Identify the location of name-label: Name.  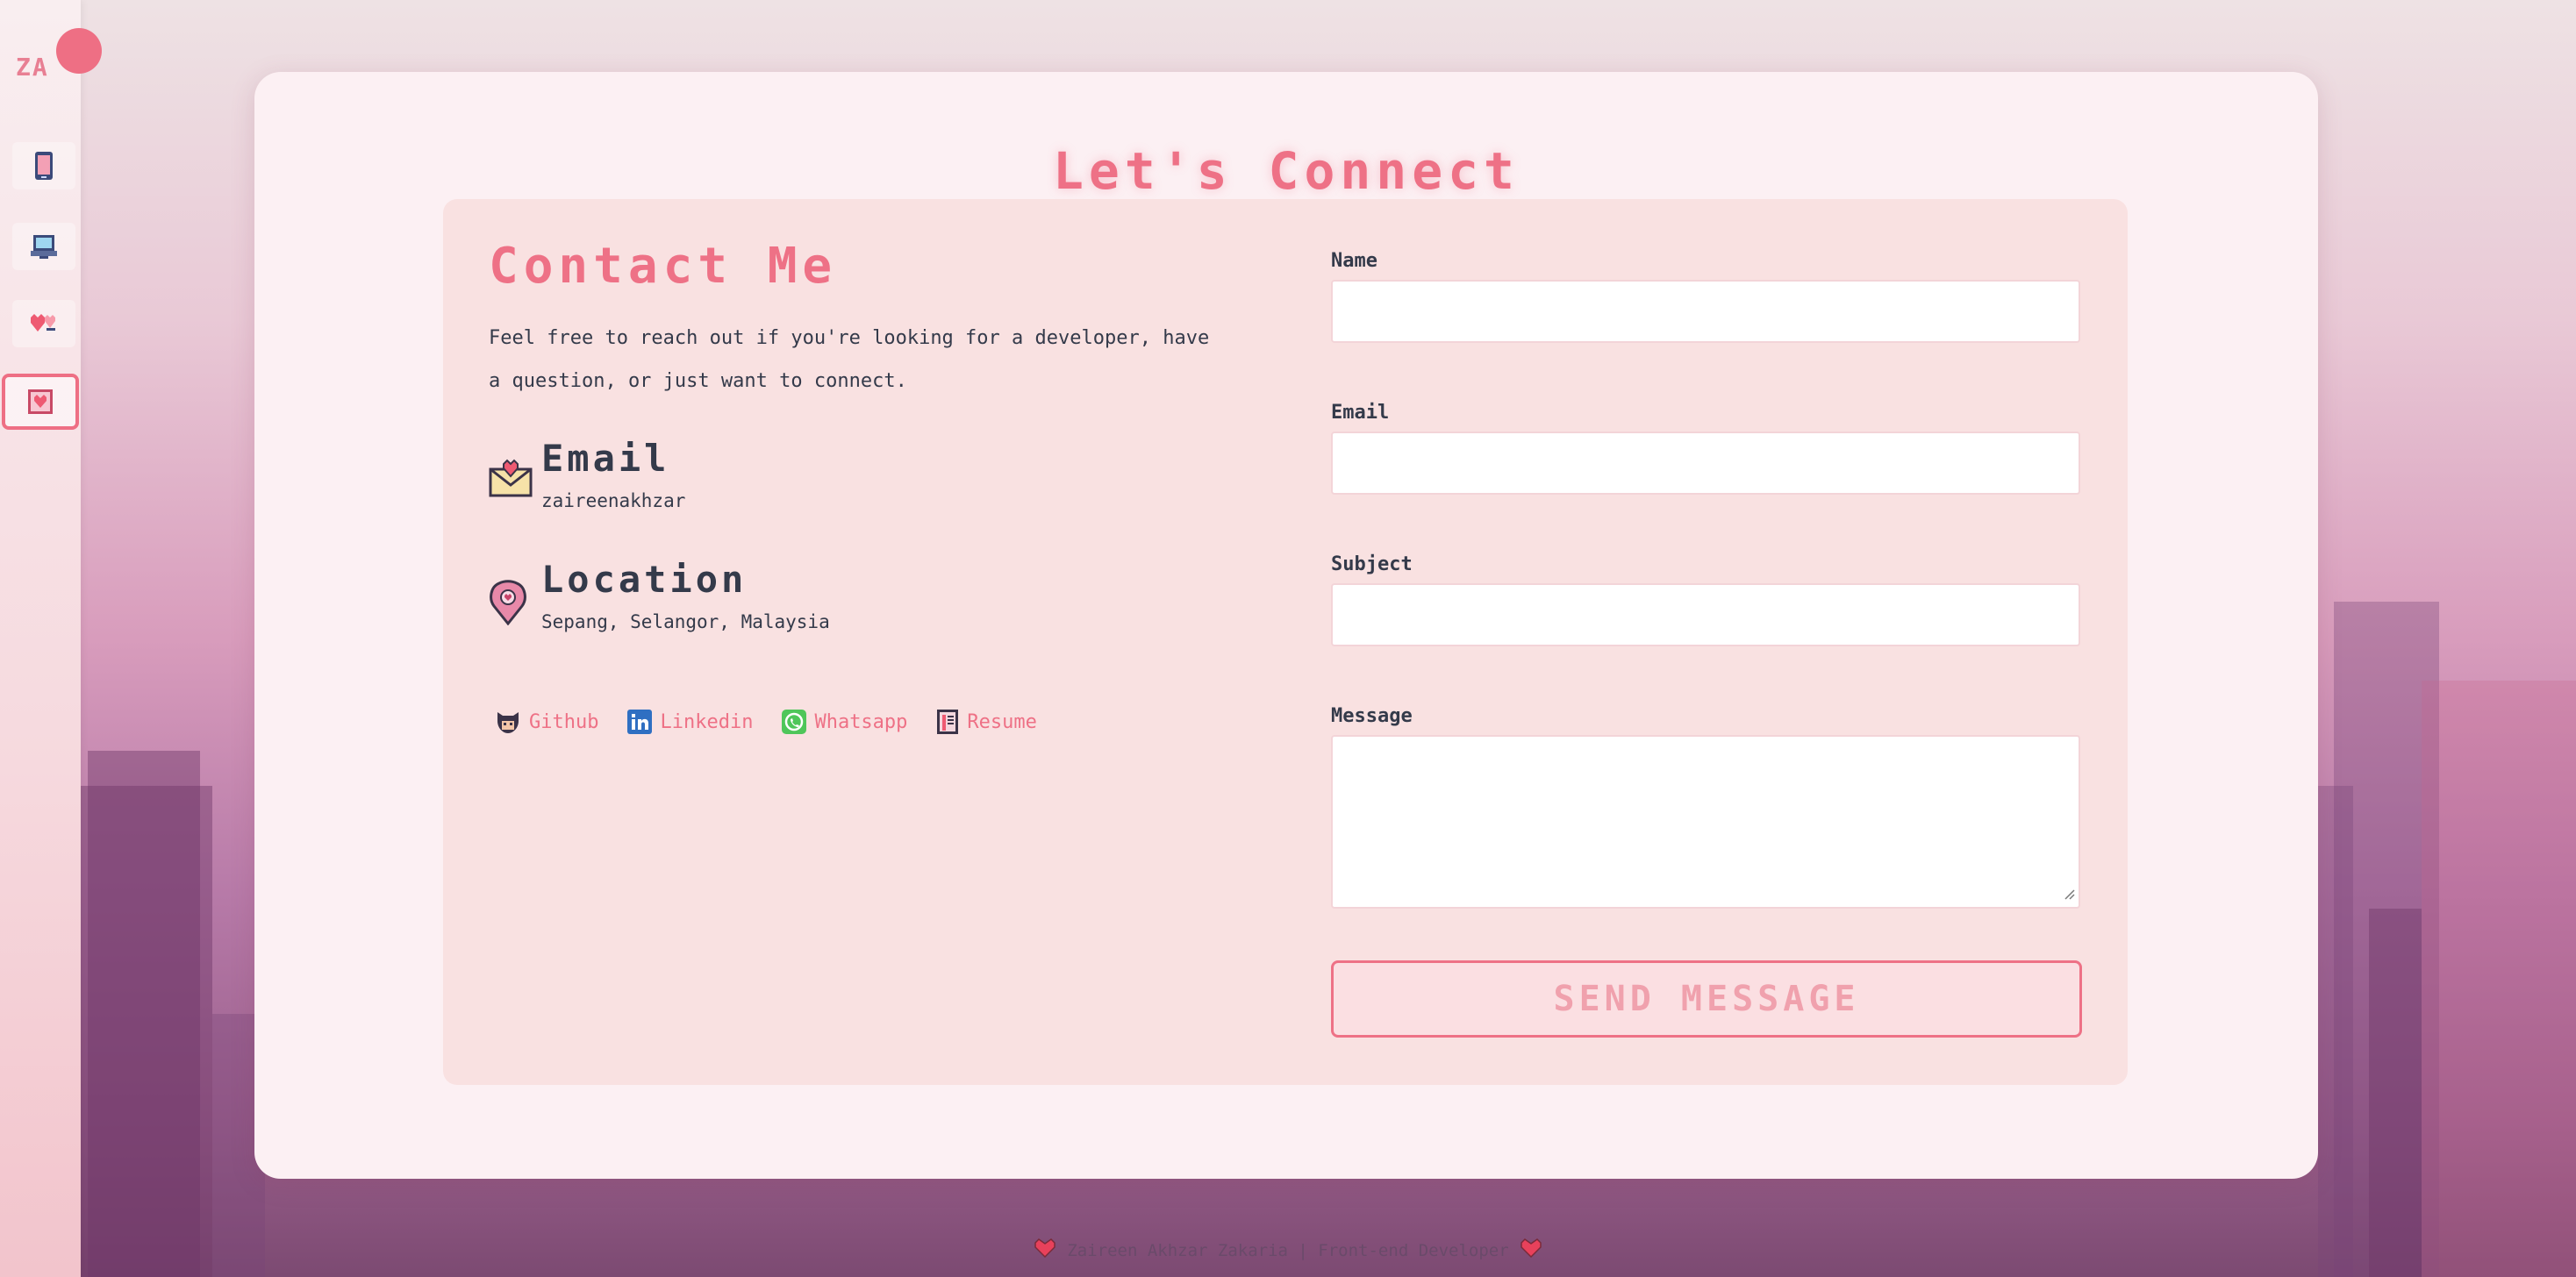
(1354, 261).